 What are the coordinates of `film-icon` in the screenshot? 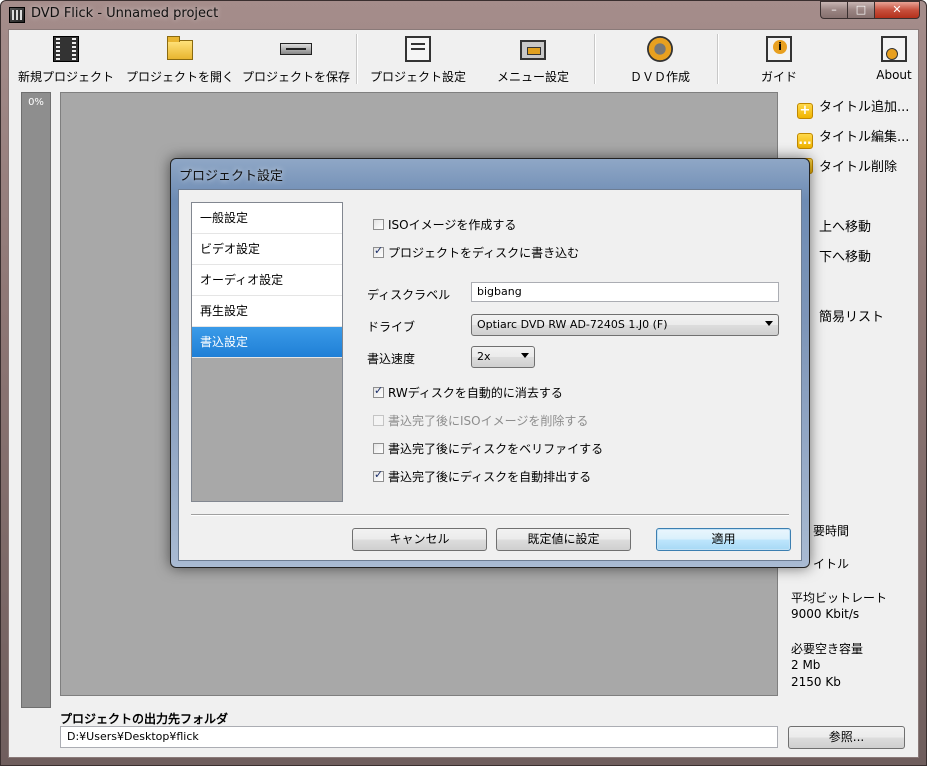 It's located at (66, 49).